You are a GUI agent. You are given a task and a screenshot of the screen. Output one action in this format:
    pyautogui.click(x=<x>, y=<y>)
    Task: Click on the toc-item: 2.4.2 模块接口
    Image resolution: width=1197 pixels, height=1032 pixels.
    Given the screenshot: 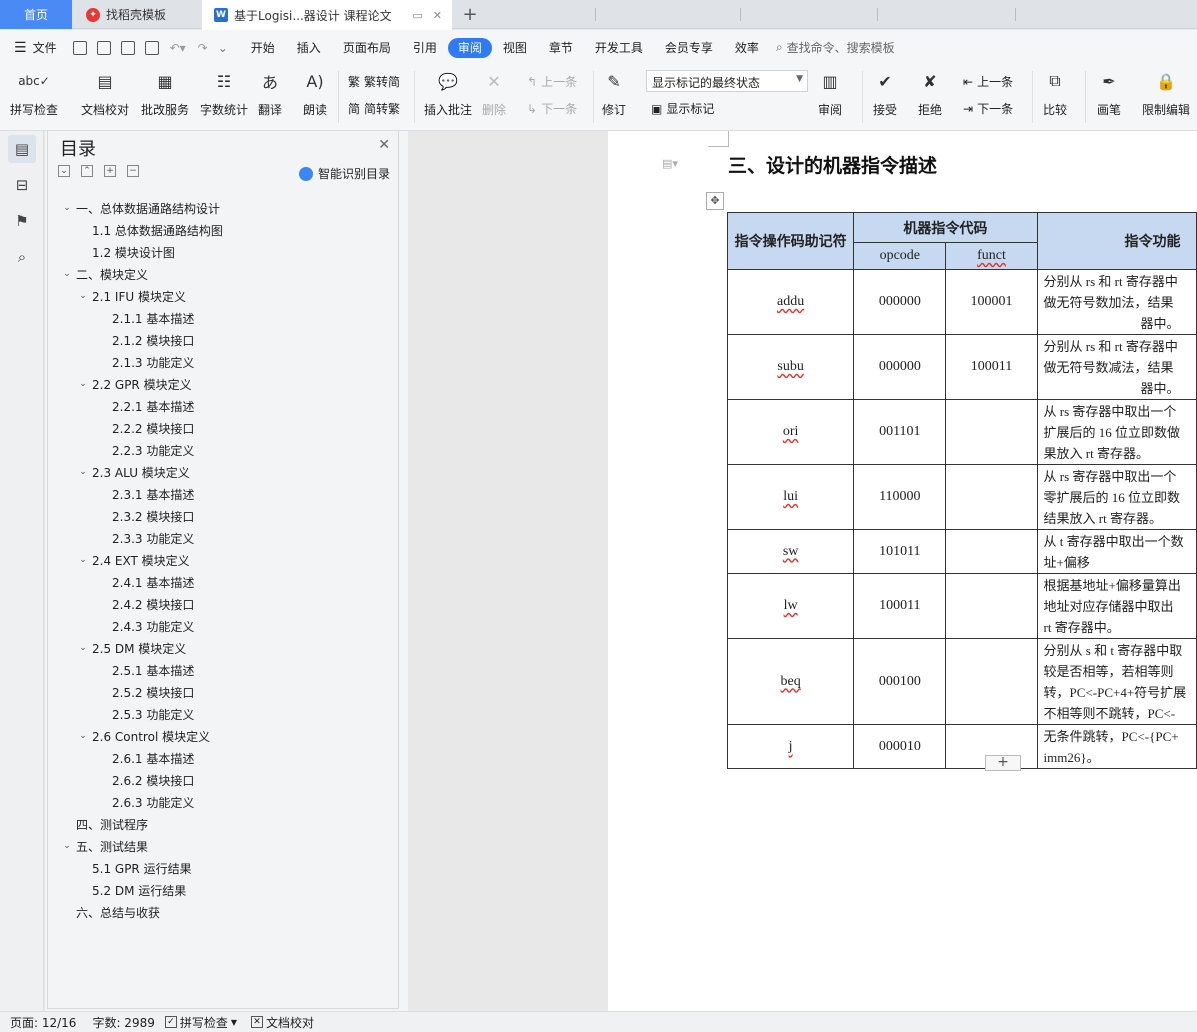 What is the action you would take?
    pyautogui.click(x=223, y=604)
    